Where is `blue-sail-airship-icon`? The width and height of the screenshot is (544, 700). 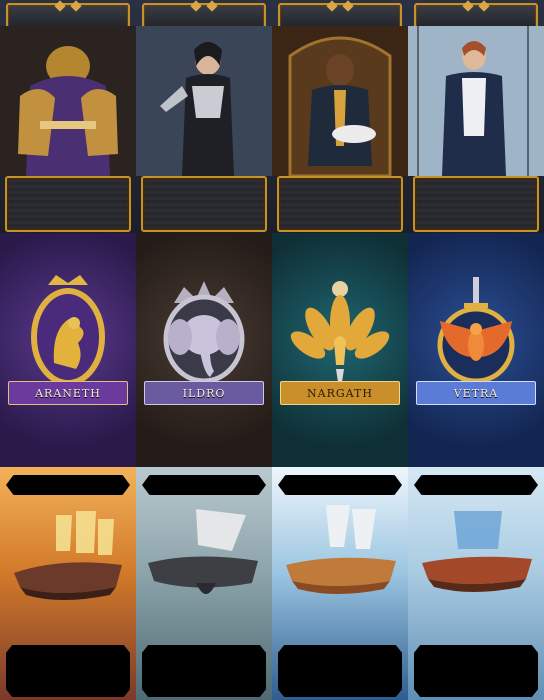 blue-sail-airship-icon is located at coordinates (477, 551).